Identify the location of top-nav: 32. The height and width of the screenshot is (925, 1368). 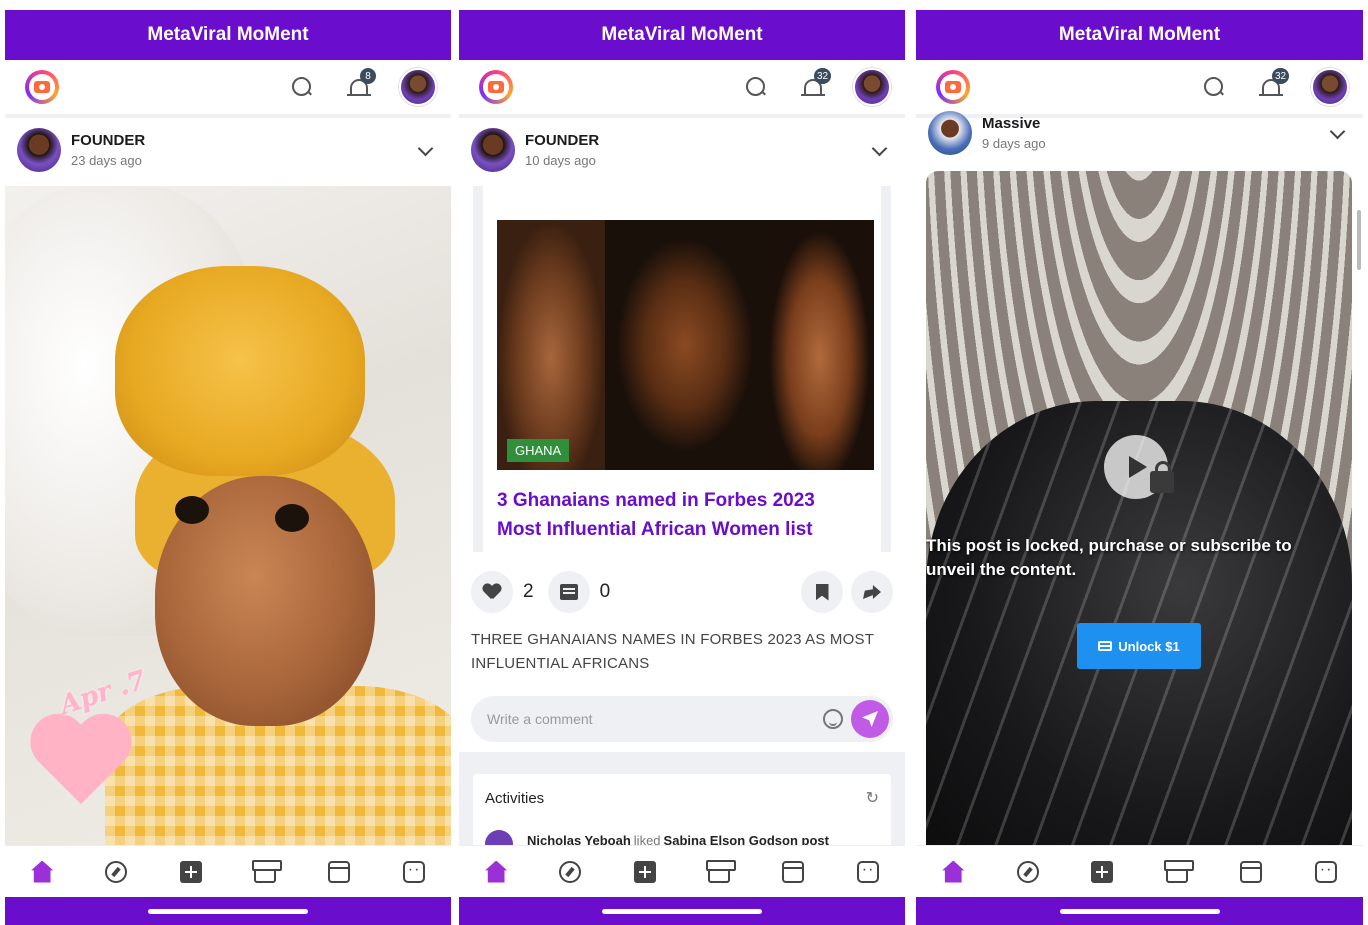
(682, 89).